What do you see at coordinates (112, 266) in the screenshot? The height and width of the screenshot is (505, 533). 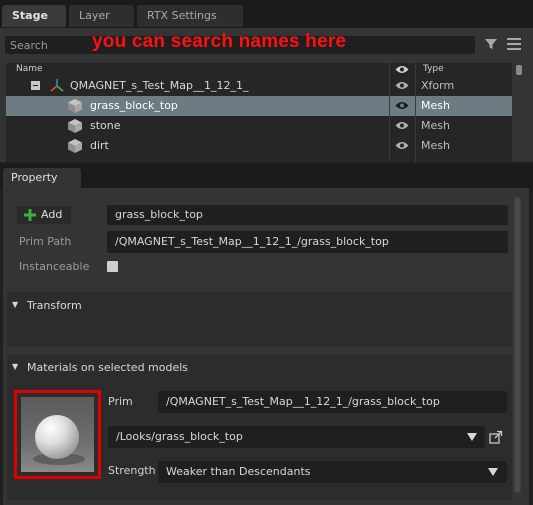 I see `instanceable-checkbox` at bounding box center [112, 266].